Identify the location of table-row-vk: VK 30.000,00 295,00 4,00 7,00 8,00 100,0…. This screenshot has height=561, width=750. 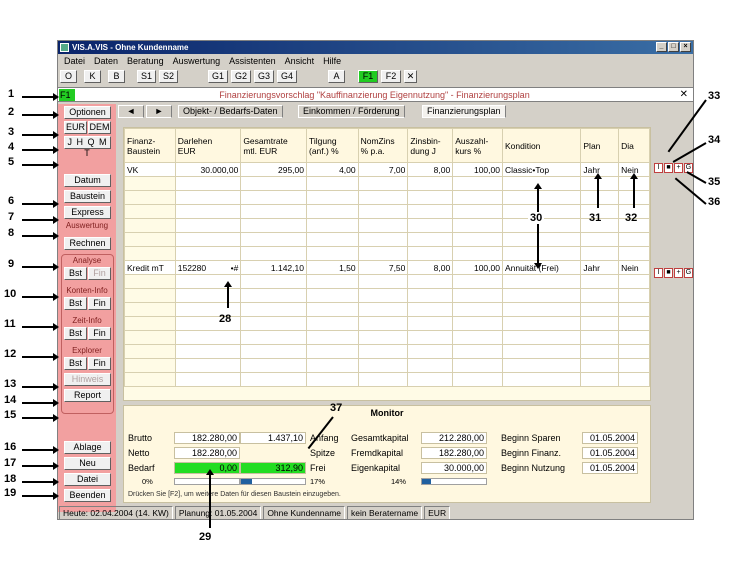
(387, 169).